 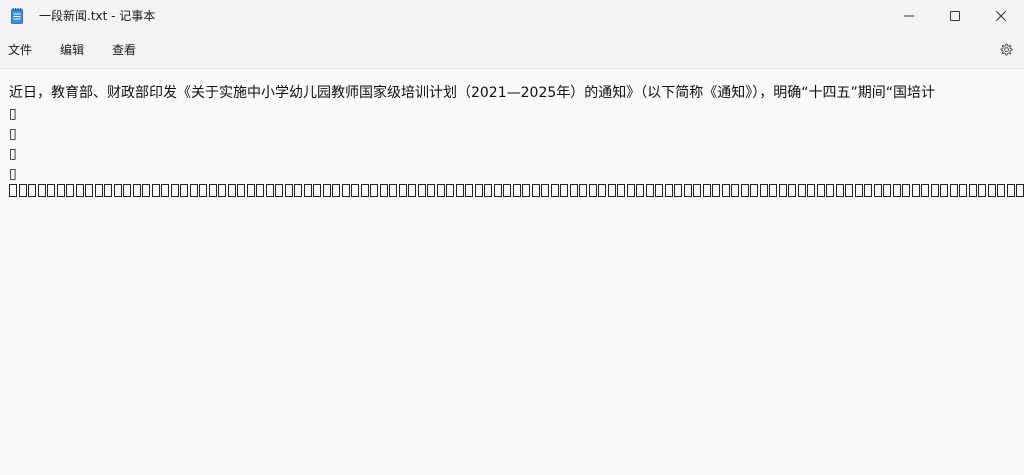 What do you see at coordinates (512, 50) in the screenshot?
I see `menu-bar: 文件 编辑 查看` at bounding box center [512, 50].